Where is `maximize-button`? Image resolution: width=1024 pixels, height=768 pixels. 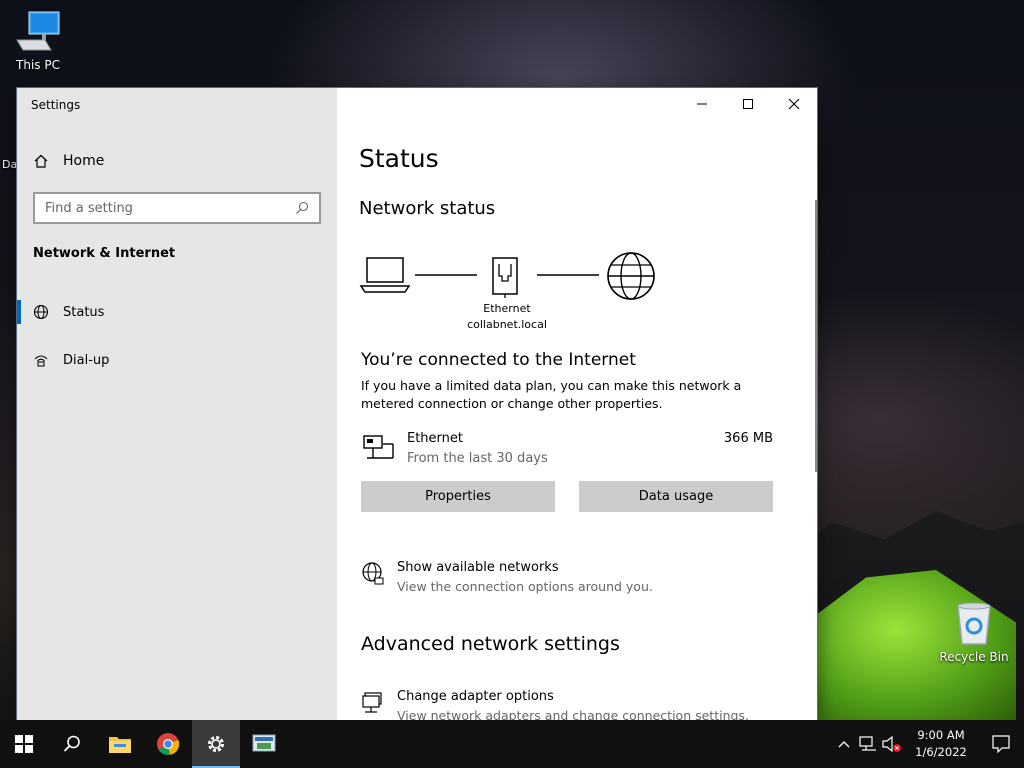 maximize-button is located at coordinates (748, 104).